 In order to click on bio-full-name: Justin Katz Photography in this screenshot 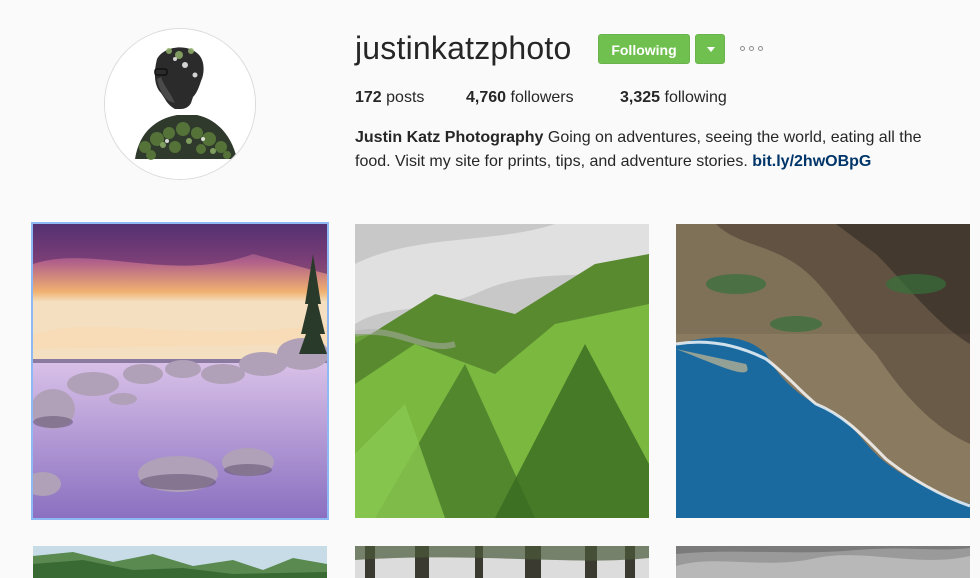, I will do `click(449, 137)`.